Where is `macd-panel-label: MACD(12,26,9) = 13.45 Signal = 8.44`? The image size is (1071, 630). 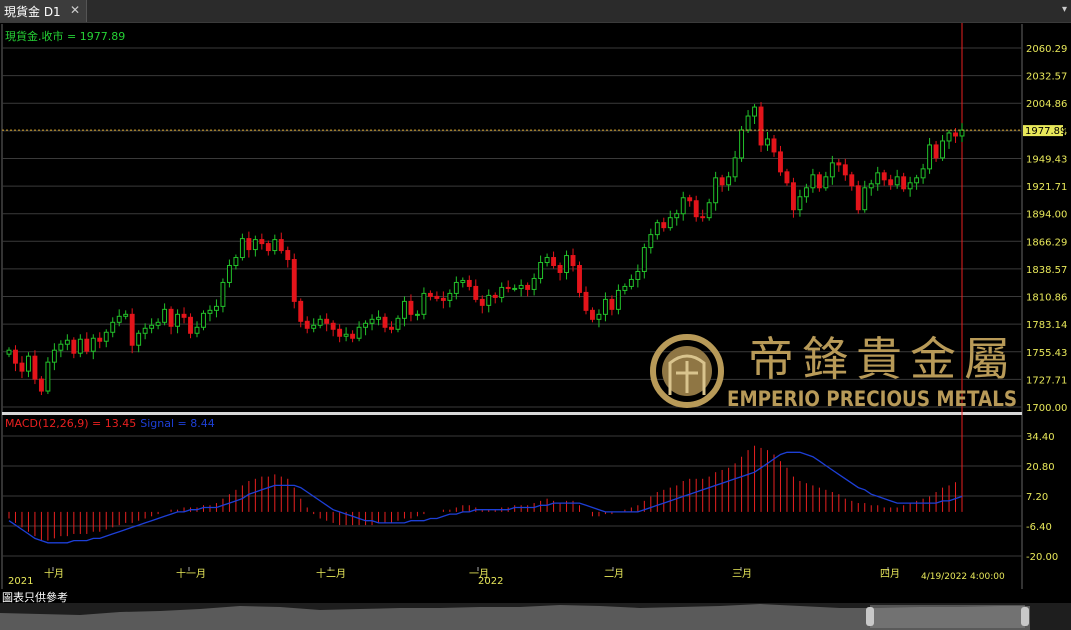 macd-panel-label: MACD(12,26,9) = 13.45 Signal = 8.44 is located at coordinates (110, 423).